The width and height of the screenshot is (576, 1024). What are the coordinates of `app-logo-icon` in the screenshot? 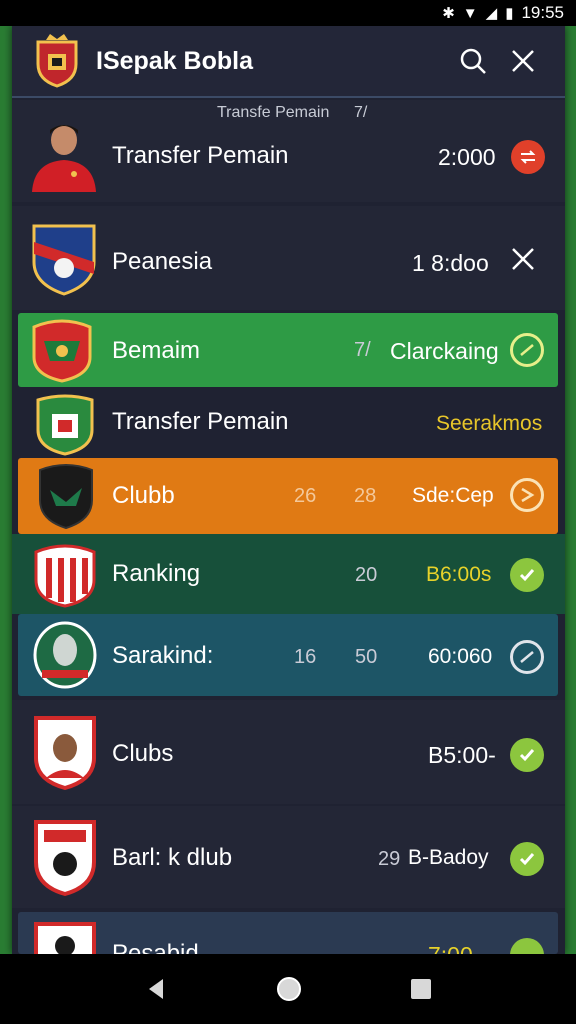 It's located at (57, 61).